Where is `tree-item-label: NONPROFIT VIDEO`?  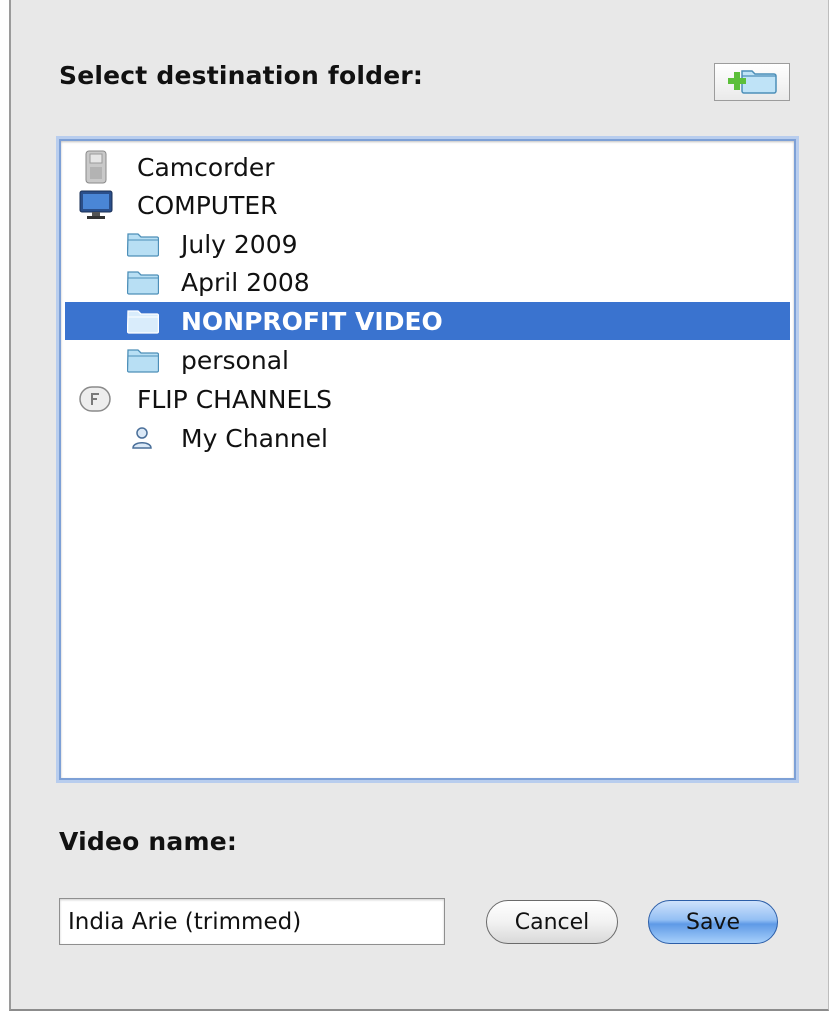 tree-item-label: NONPROFIT VIDEO is located at coordinates (312, 321).